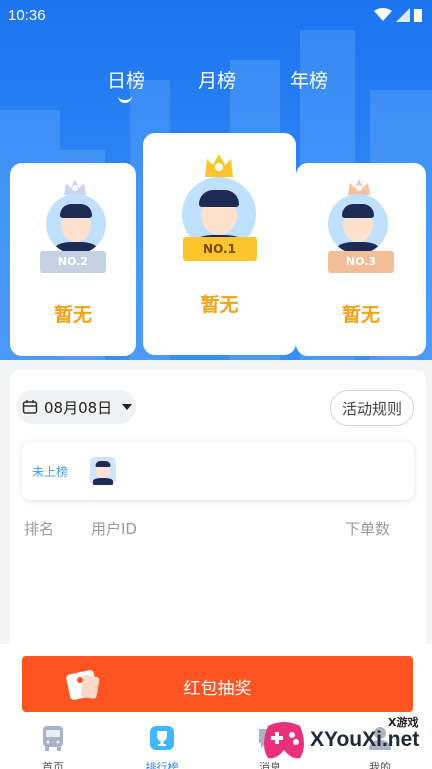  Describe the element at coordinates (418, 15) in the screenshot. I see `battery-icon` at that location.